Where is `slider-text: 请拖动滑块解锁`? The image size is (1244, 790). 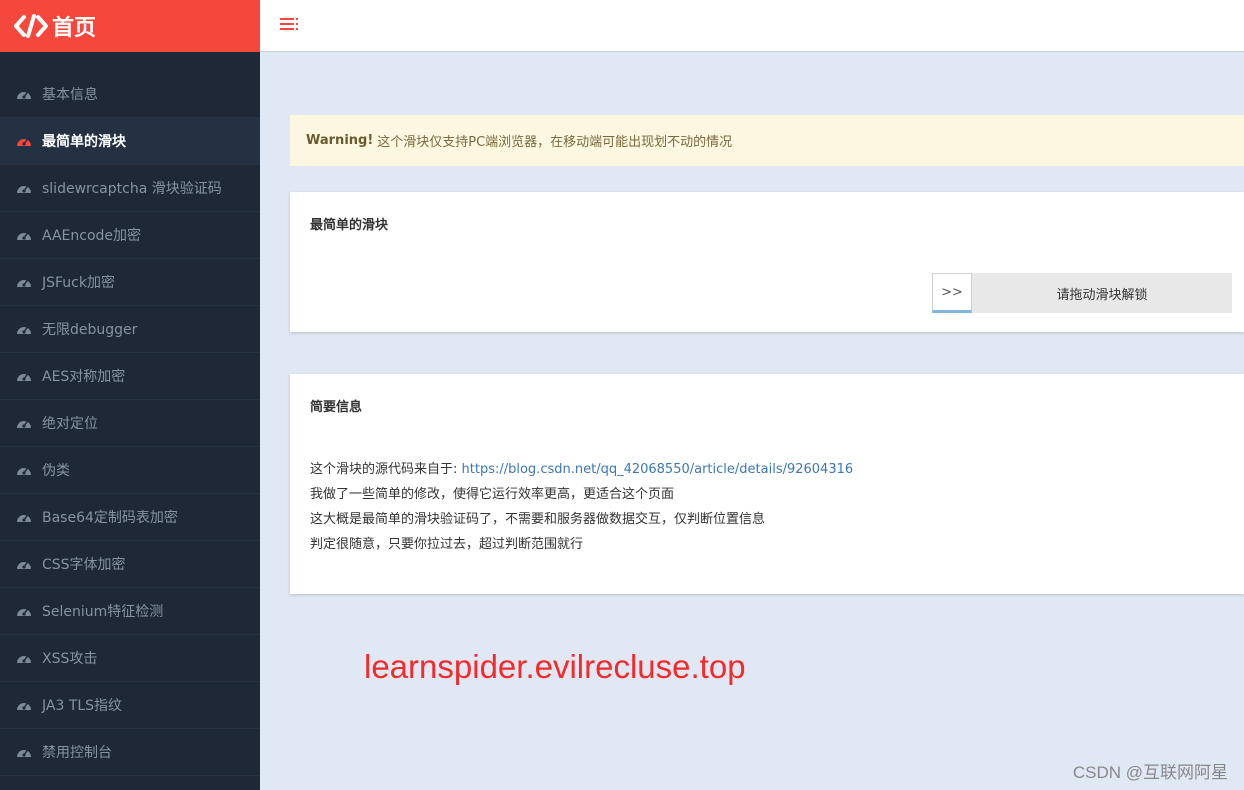 slider-text: 请拖动滑块解锁 is located at coordinates (1102, 295).